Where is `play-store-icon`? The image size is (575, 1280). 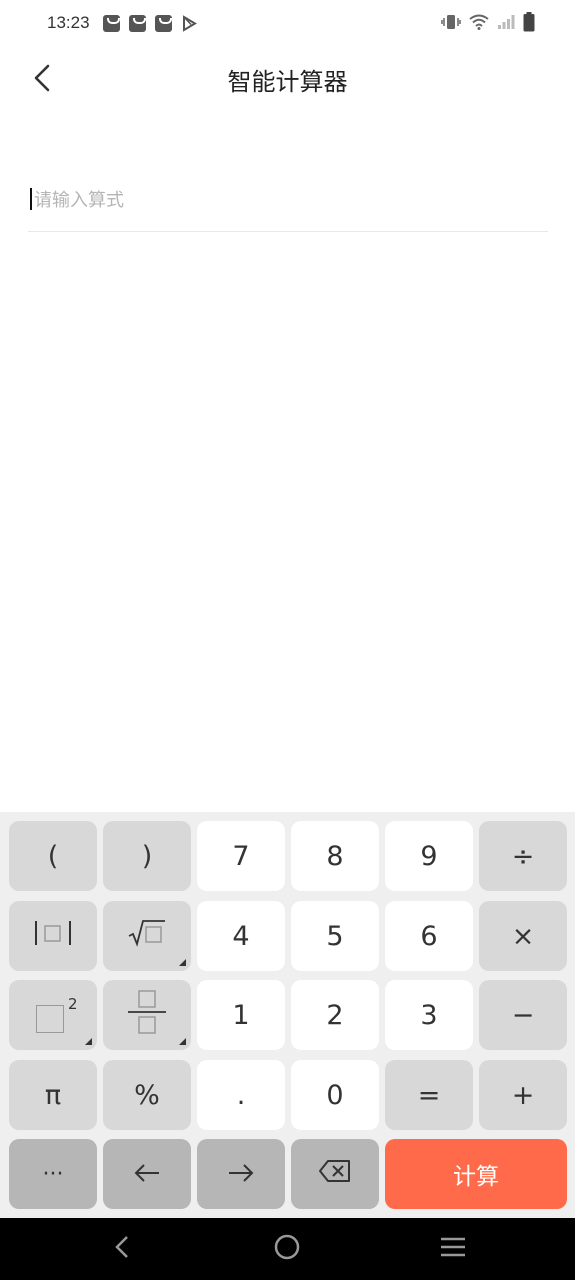
play-store-icon is located at coordinates (189, 25).